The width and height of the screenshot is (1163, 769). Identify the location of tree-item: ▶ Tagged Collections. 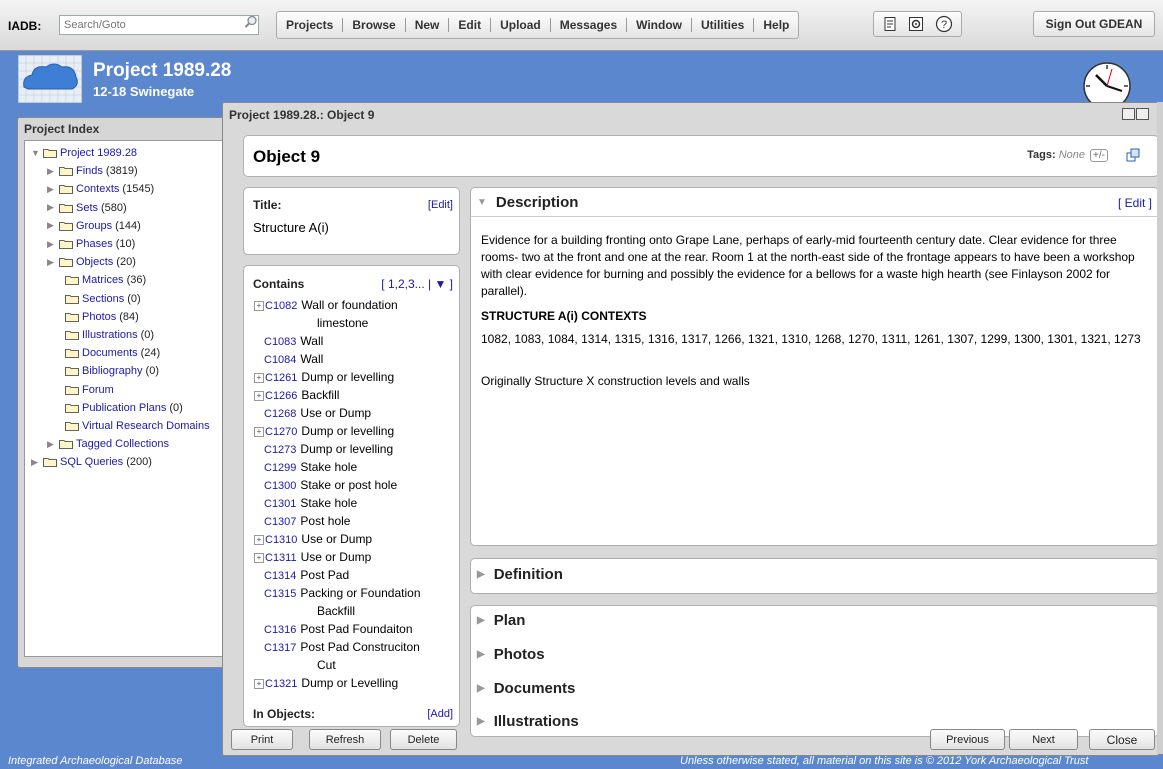
(108, 444).